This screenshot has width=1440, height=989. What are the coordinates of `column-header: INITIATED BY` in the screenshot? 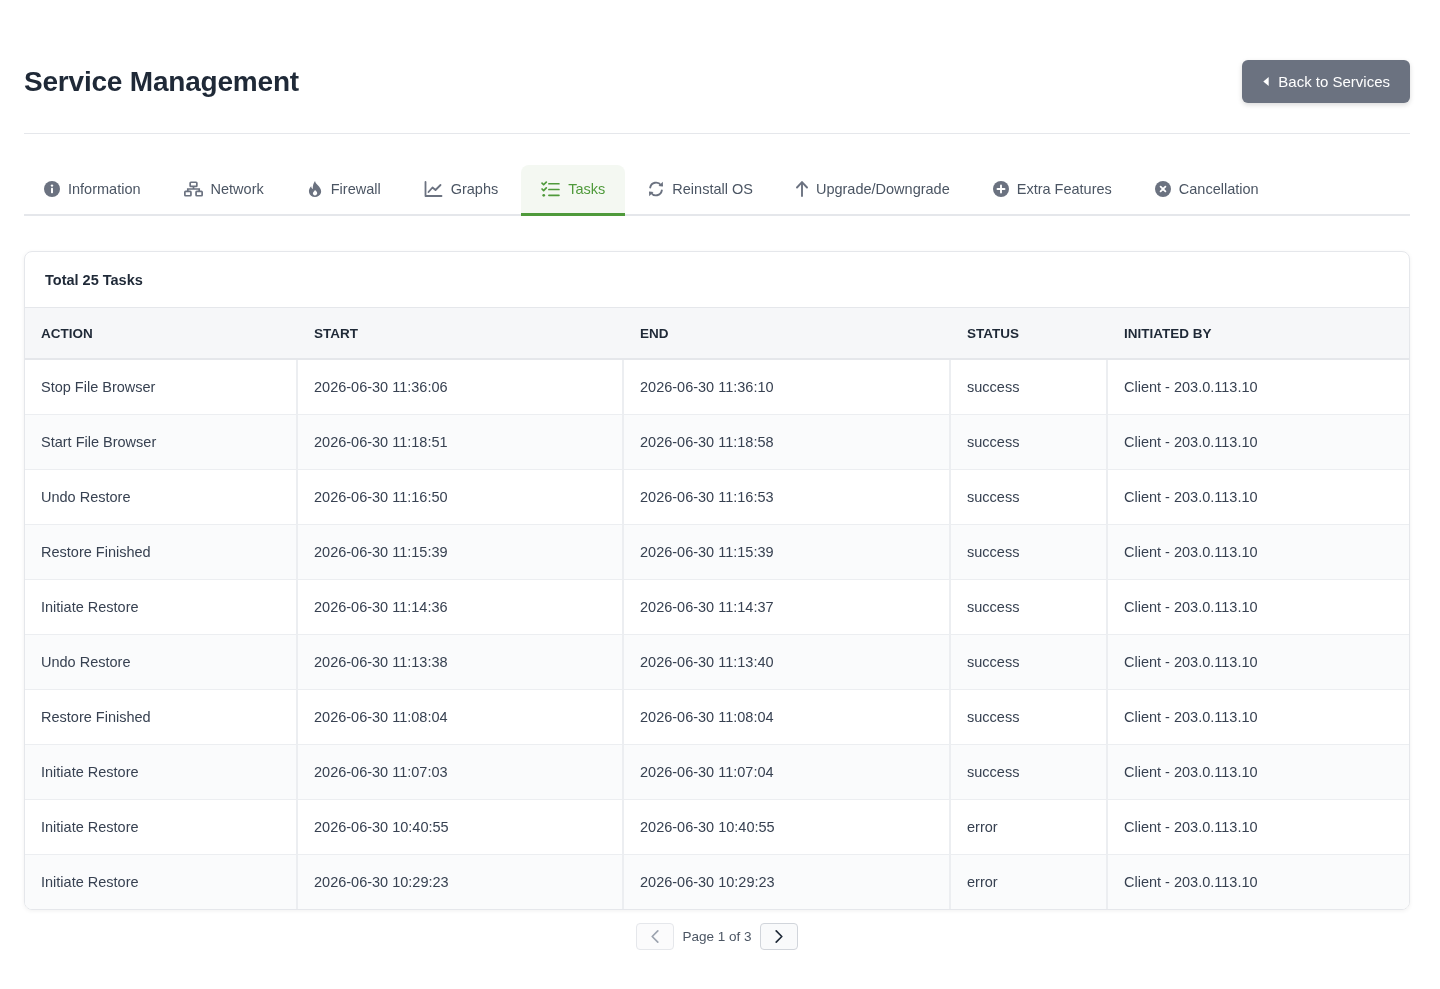 It's located at (1258, 334).